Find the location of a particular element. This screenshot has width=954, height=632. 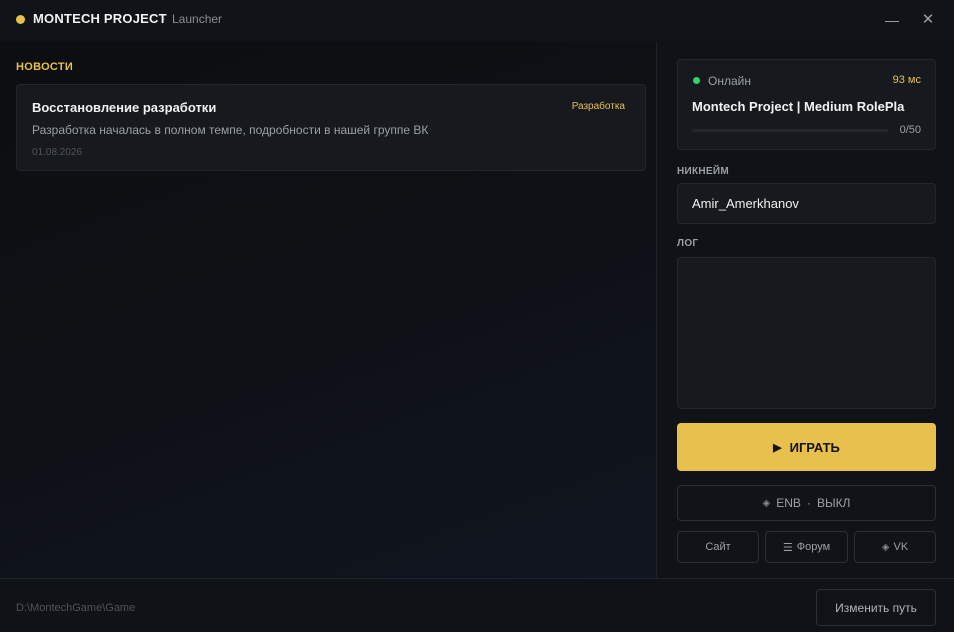

close-button: ✕ is located at coordinates (928, 19).